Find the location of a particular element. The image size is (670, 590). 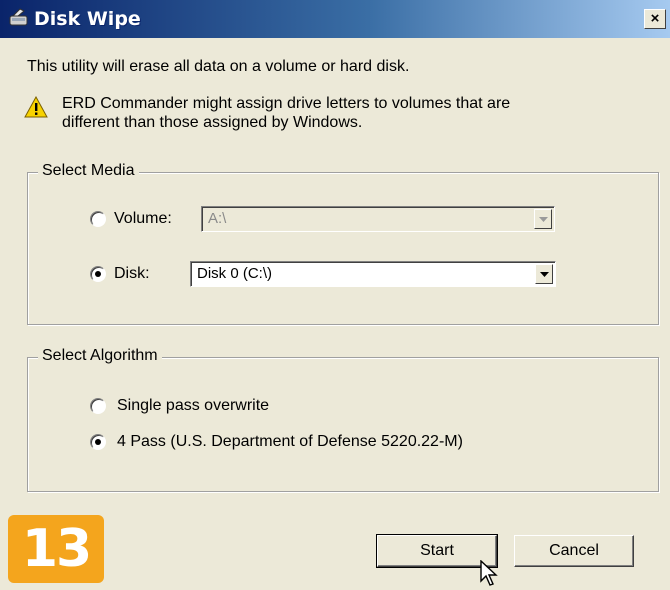

disk-dropdown-button is located at coordinates (544, 274).